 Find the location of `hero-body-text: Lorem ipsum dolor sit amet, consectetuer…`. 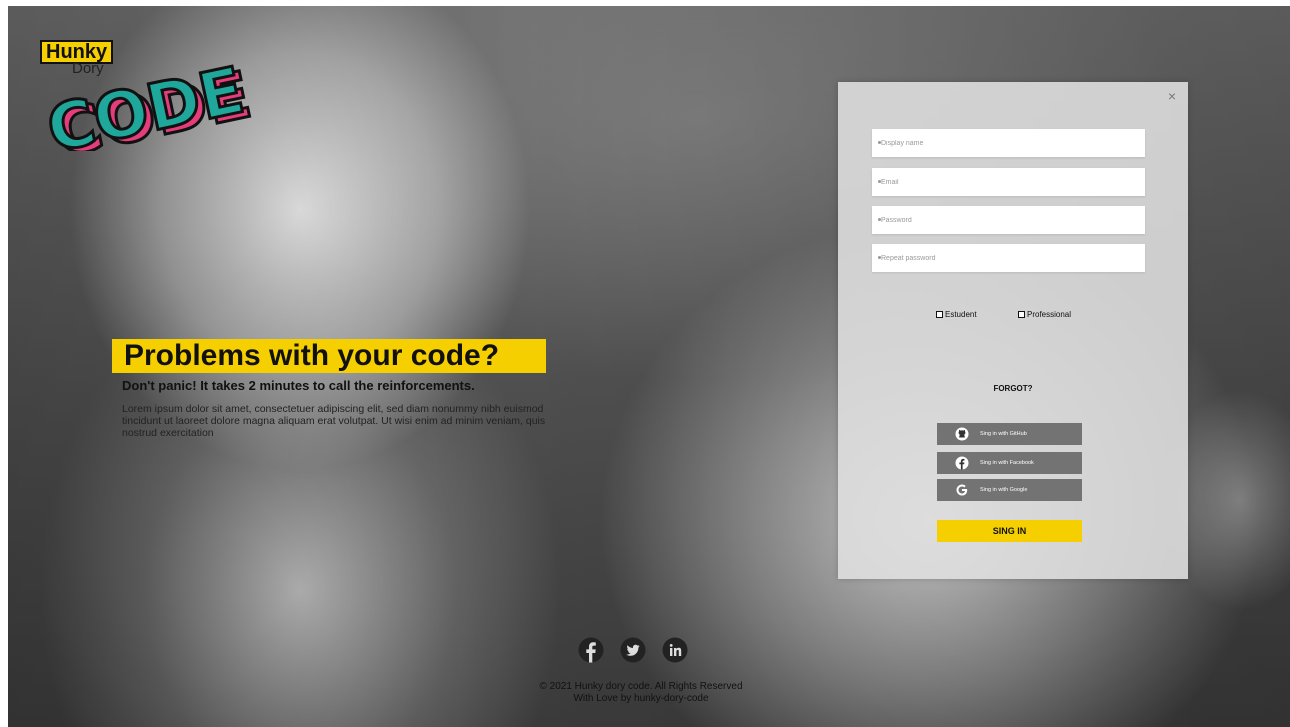

hero-body-text: Lorem ipsum dolor sit amet, consectetuer… is located at coordinates (334, 421).